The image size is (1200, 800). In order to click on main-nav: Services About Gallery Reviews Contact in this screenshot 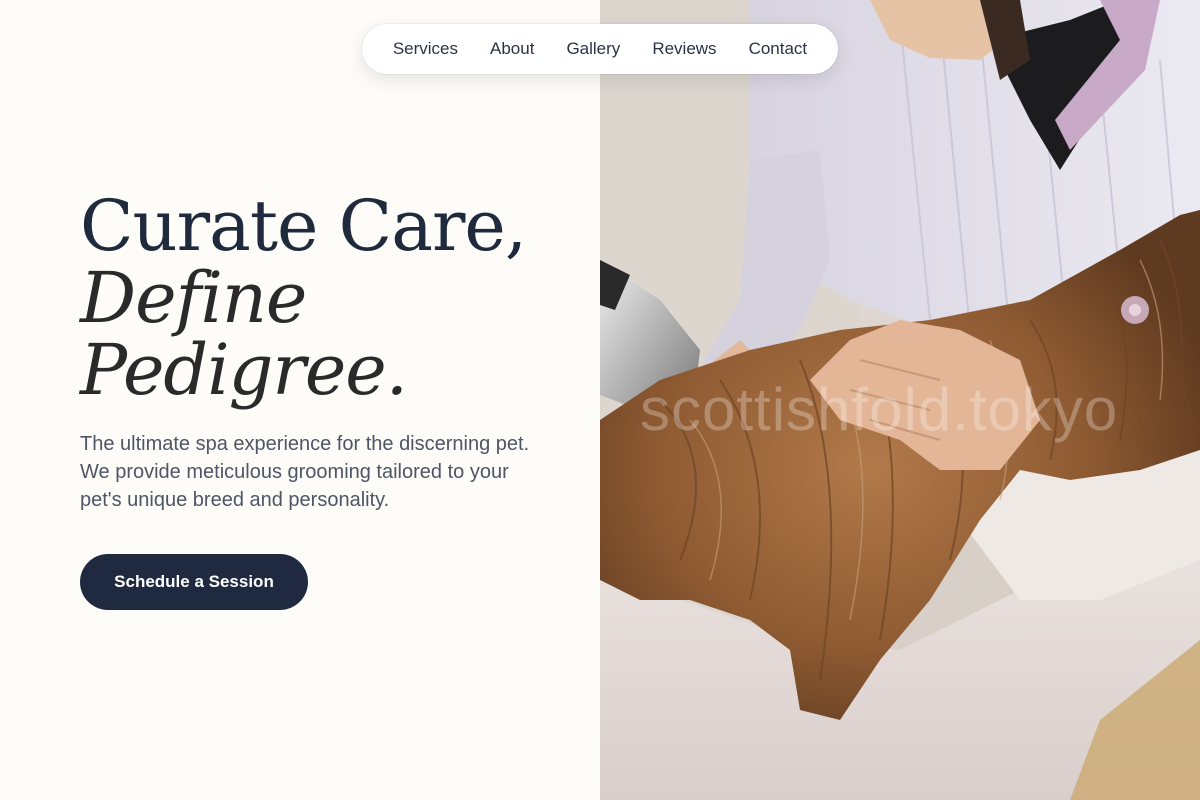, I will do `click(600, 49)`.